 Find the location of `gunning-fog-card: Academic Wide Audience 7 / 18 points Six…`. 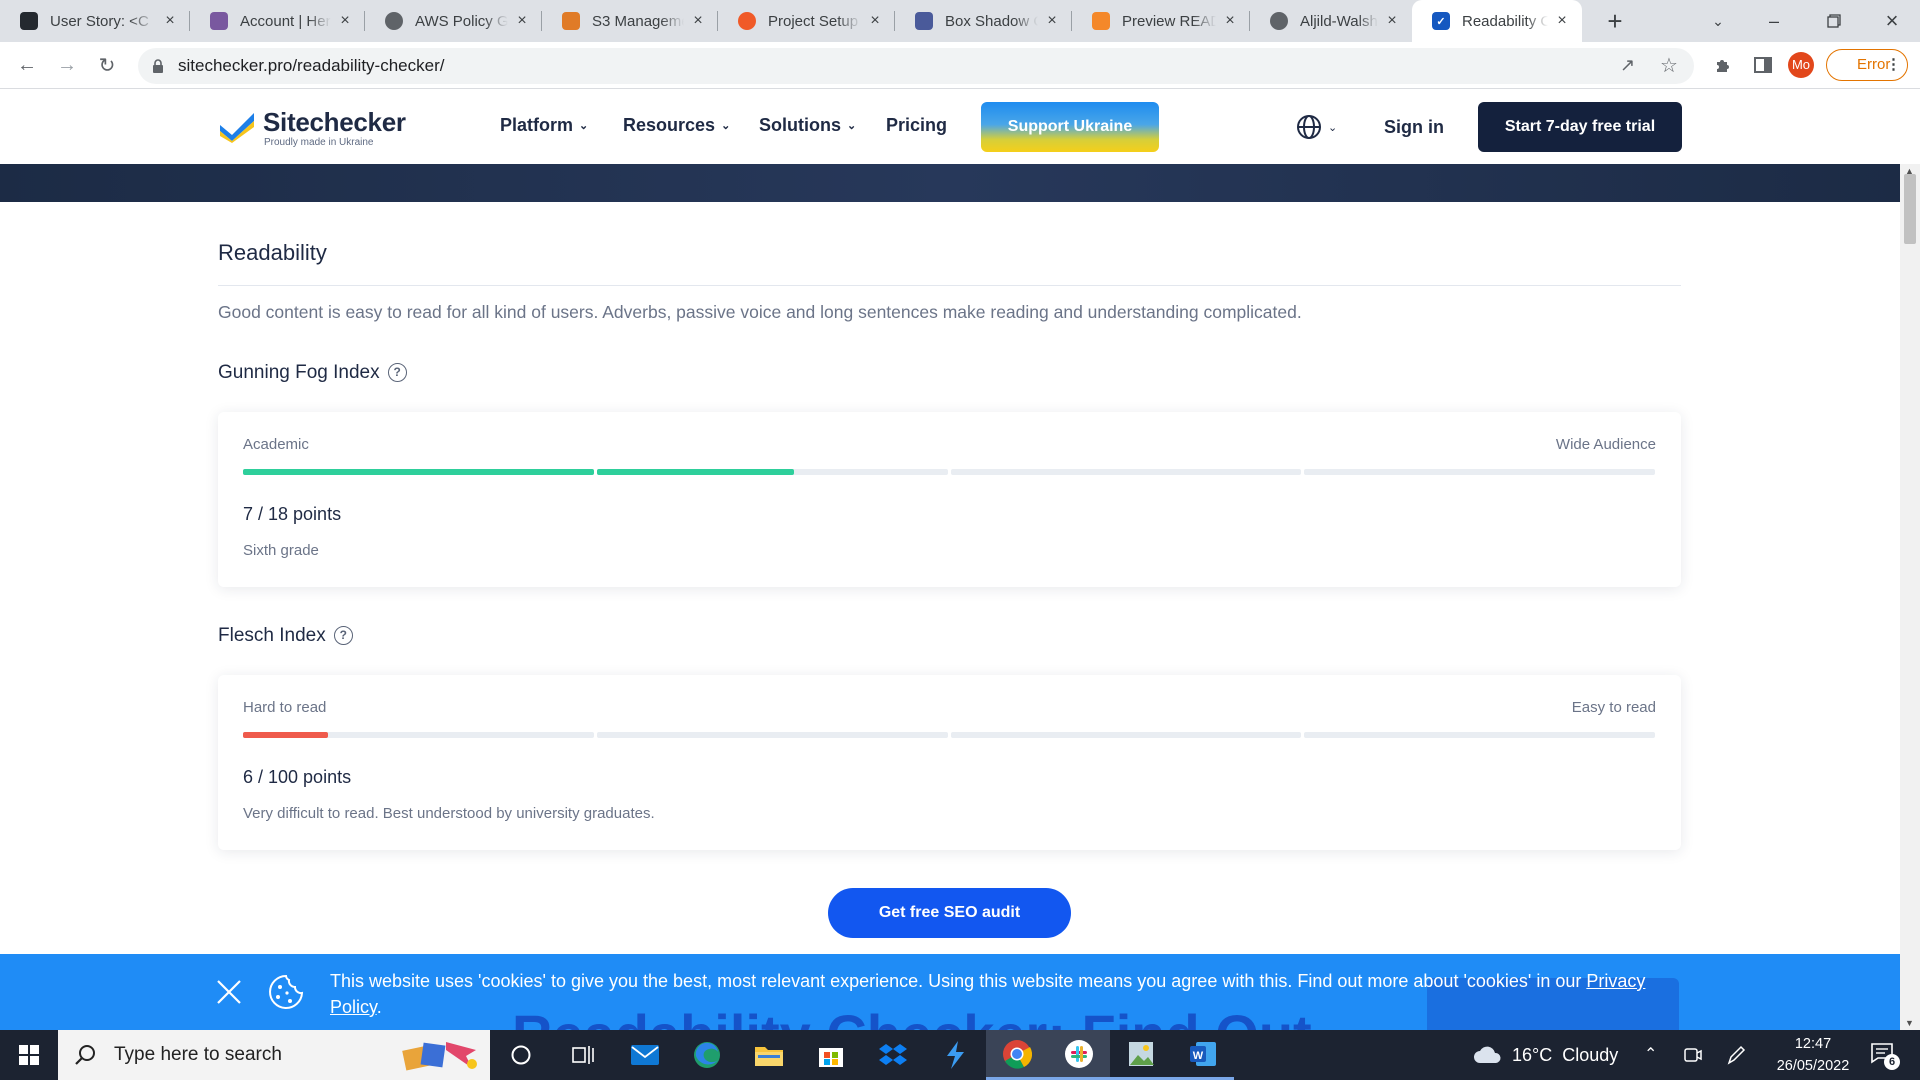

gunning-fog-card: Academic Wide Audience 7 / 18 points Six… is located at coordinates (949, 499).